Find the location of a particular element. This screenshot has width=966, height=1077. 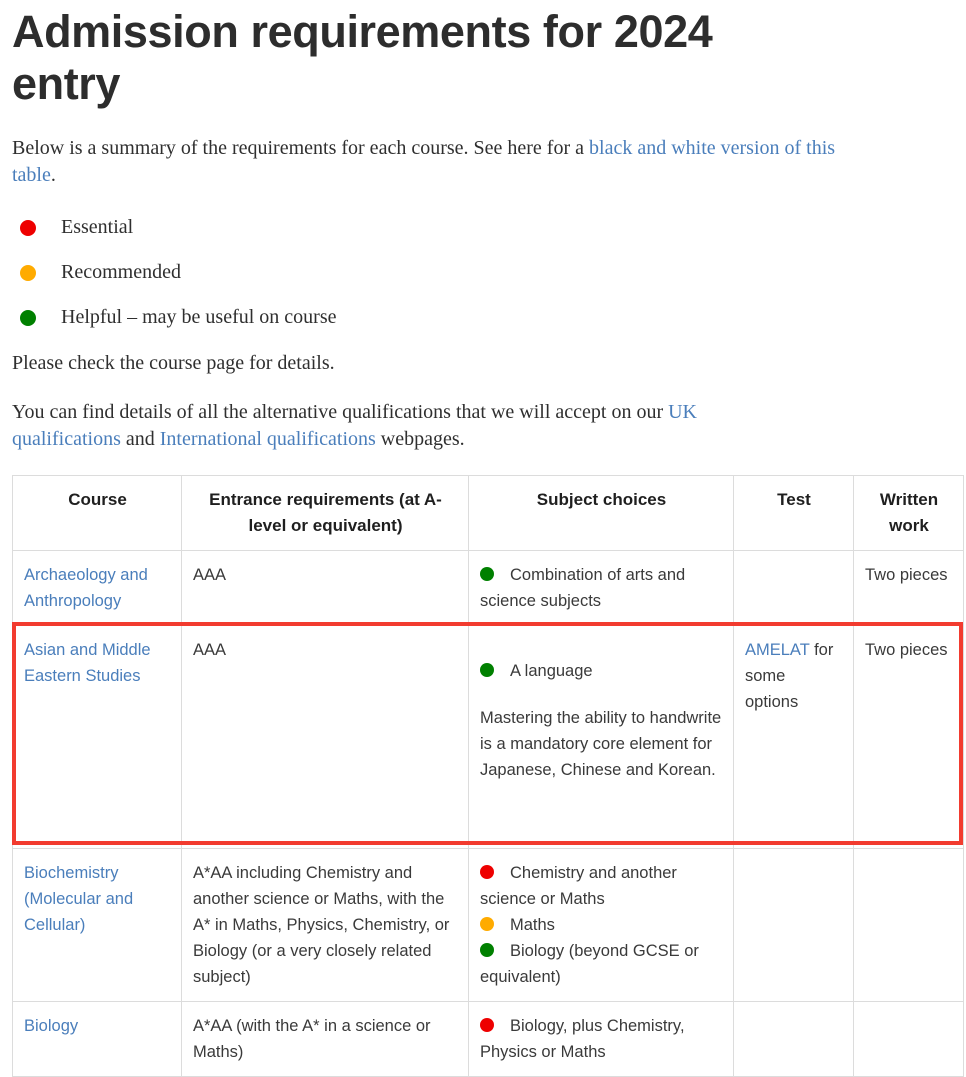

cell-subject-choices: Combination of arts and science subjects is located at coordinates (601, 588).